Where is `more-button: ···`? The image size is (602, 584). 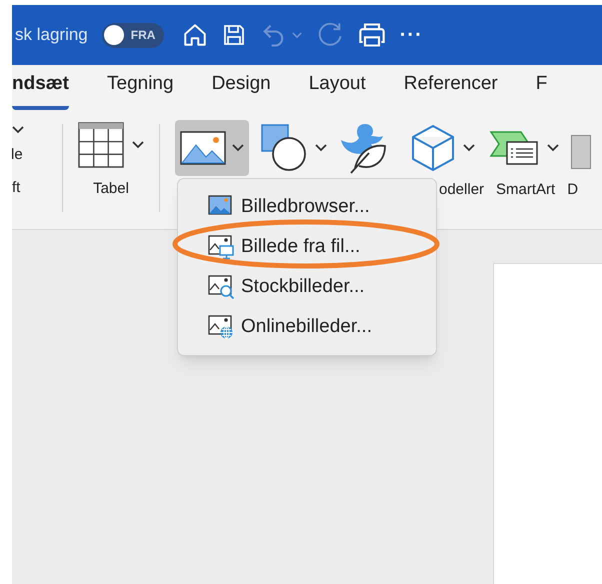
more-button: ··· is located at coordinates (411, 35).